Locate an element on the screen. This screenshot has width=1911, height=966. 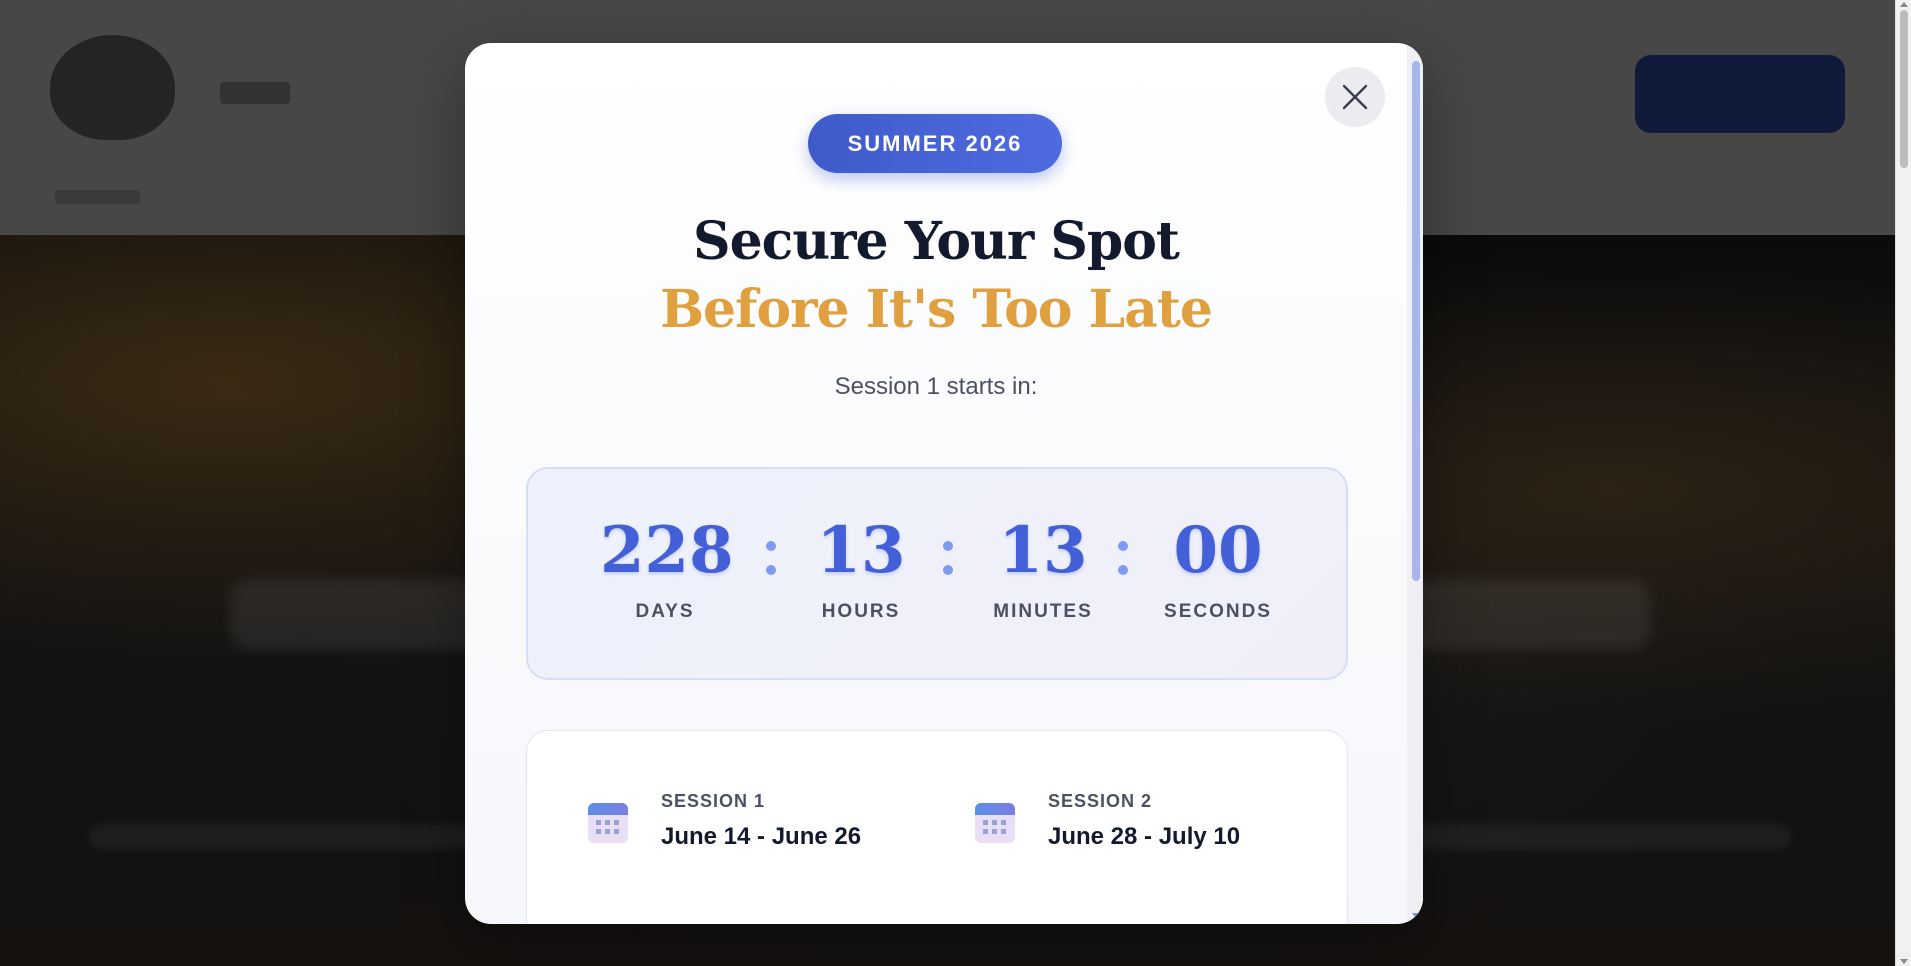
page-scrollbar is located at coordinates (1903, 483).